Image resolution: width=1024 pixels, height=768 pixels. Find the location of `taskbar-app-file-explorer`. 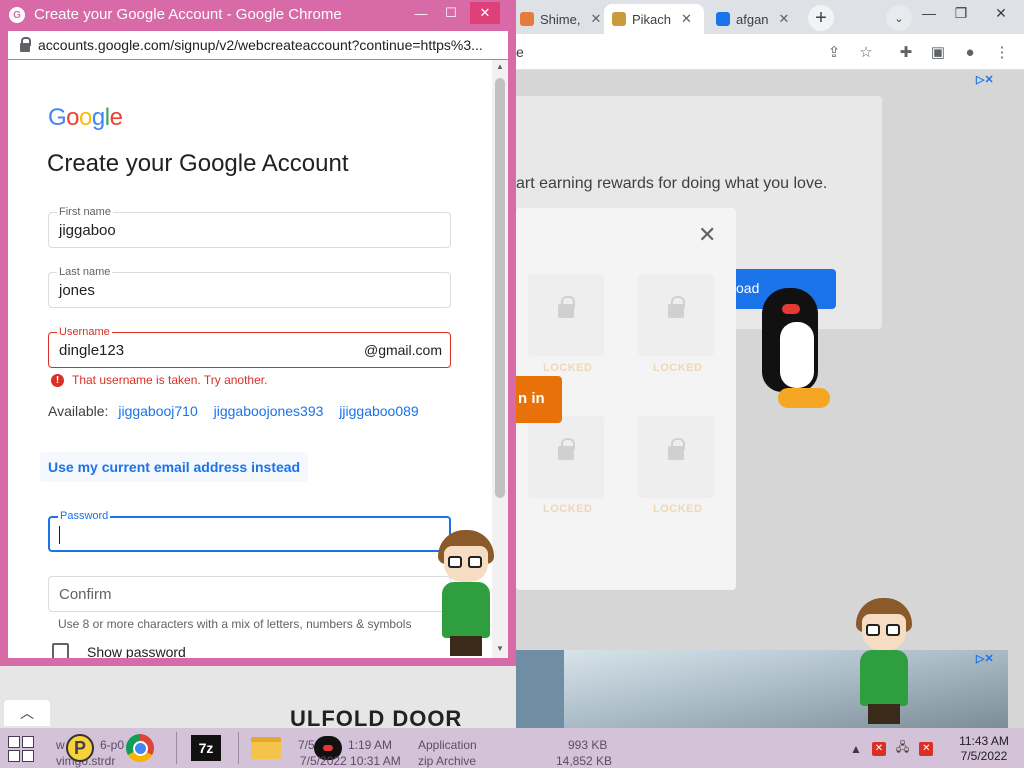

taskbar-app-file-explorer is located at coordinates (266, 748).